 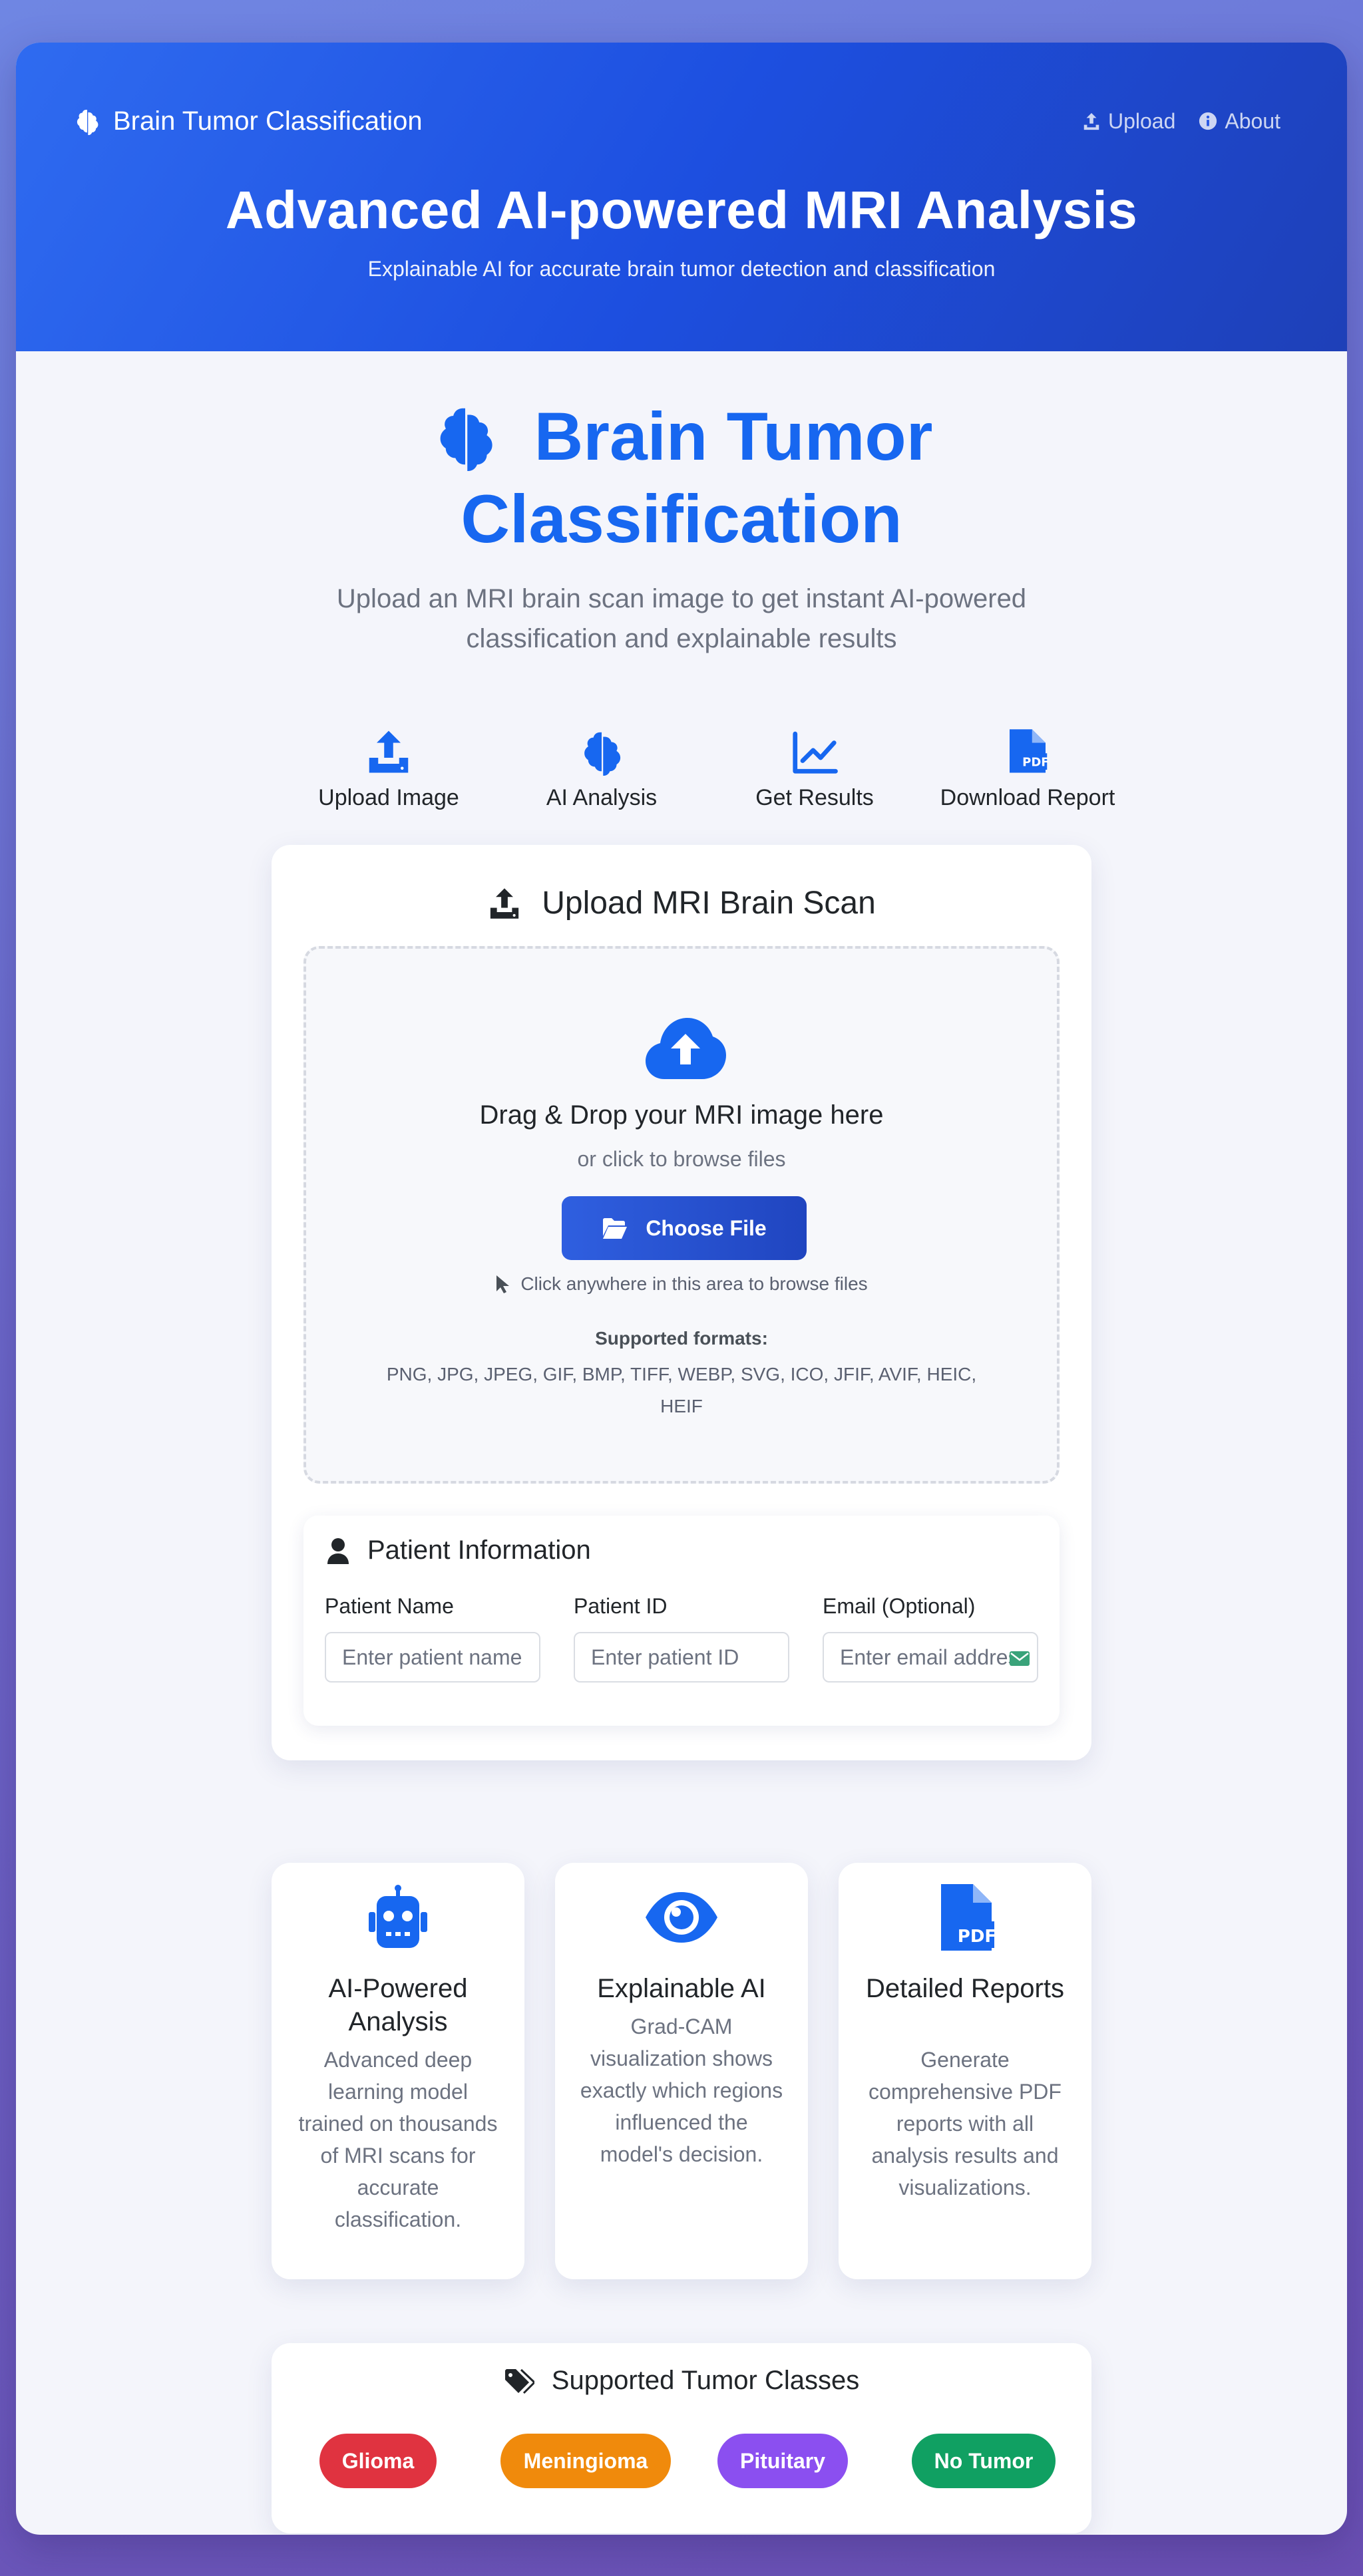 What do you see at coordinates (389, 1606) in the screenshot?
I see `patient-name-label: Patient Name` at bounding box center [389, 1606].